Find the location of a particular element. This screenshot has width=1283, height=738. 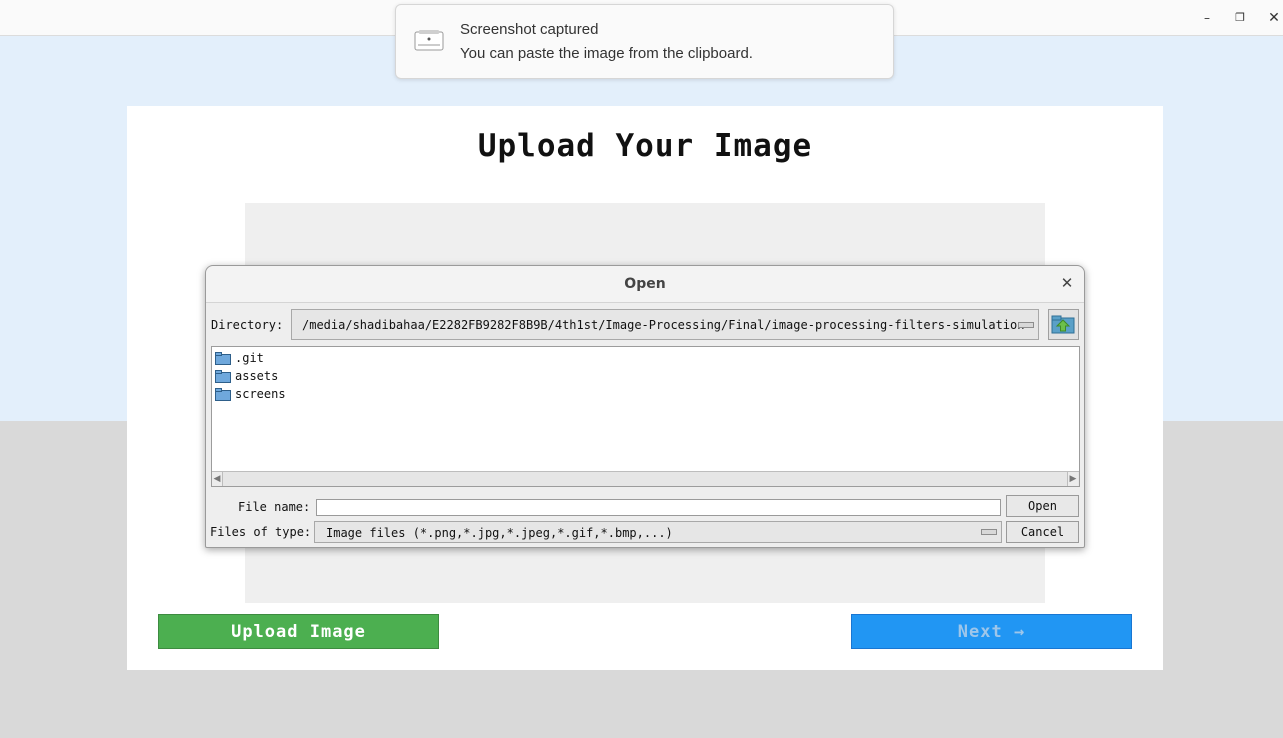

cancel-button: Cancel is located at coordinates (1042, 532).